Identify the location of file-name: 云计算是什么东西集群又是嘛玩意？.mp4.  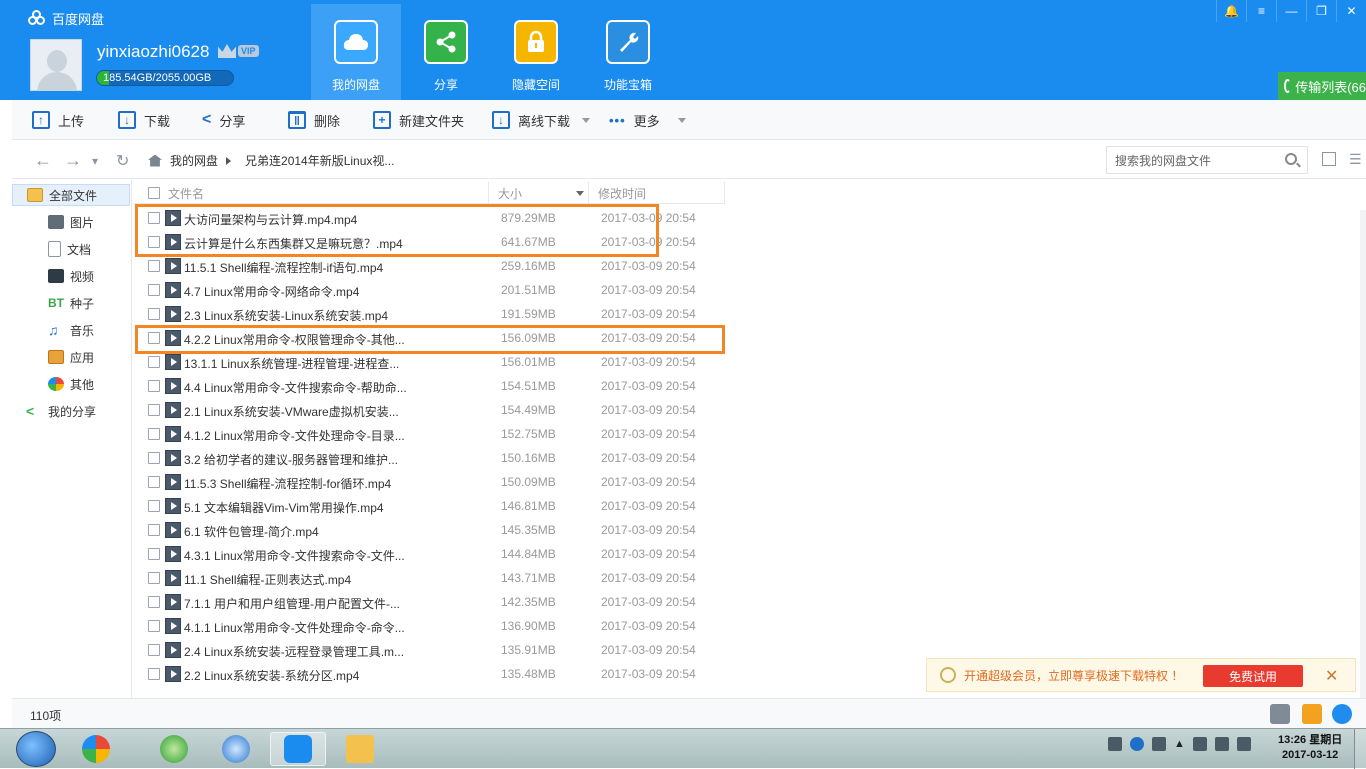
(293, 243).